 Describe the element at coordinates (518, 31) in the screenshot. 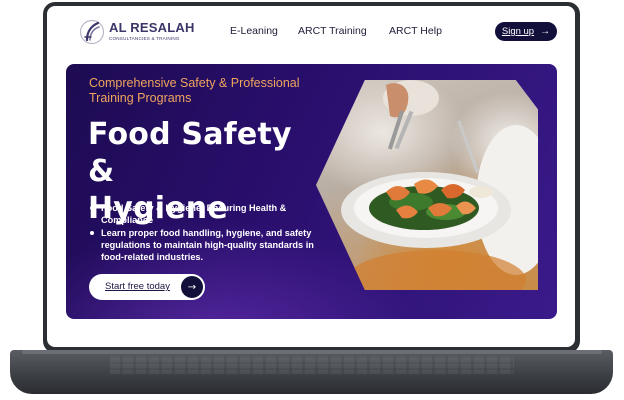

I see `signup-label: Sign up` at that location.